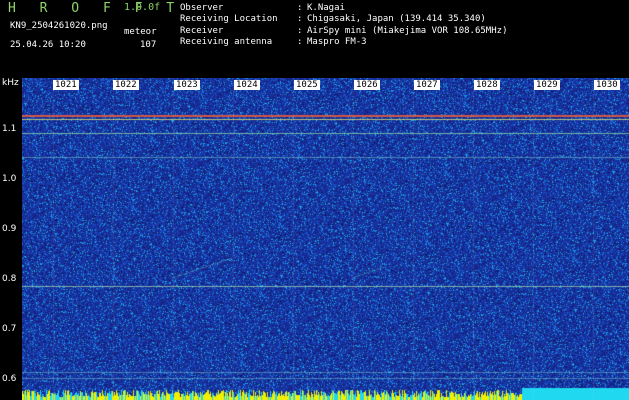 The image size is (629, 400). What do you see at coordinates (202, 31) in the screenshot?
I see `receiver-label: Receiver` at bounding box center [202, 31].